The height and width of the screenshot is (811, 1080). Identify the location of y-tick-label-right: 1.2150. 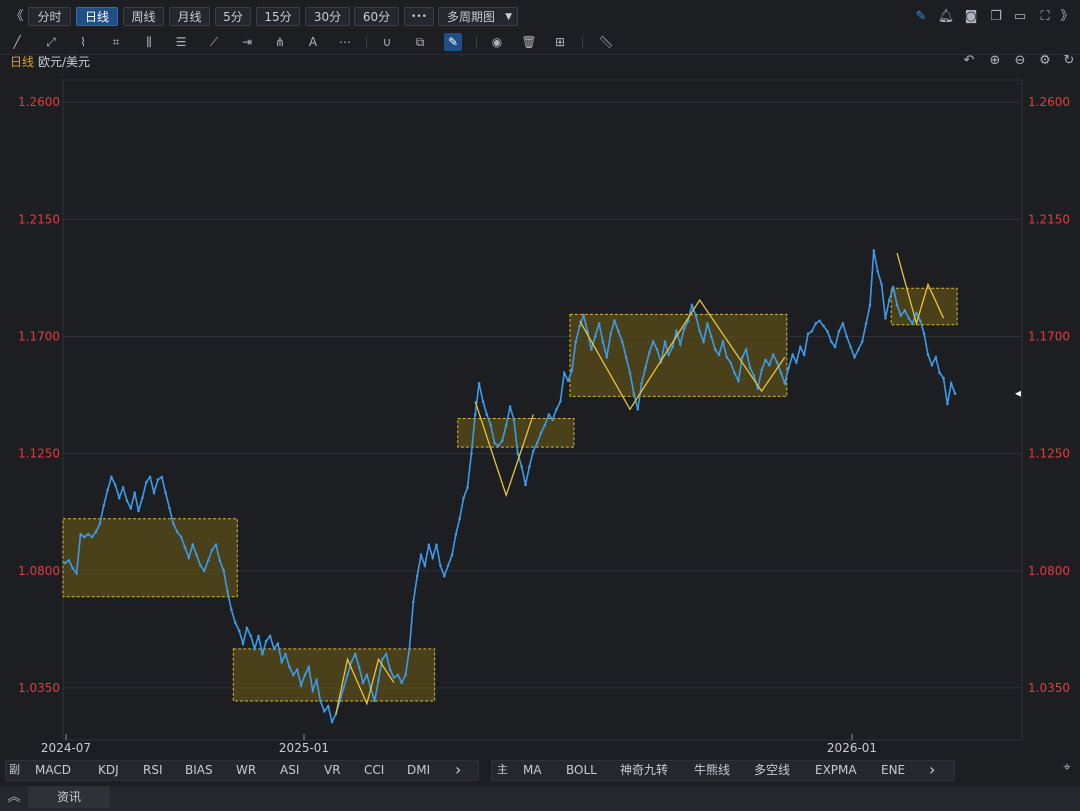
(1049, 219).